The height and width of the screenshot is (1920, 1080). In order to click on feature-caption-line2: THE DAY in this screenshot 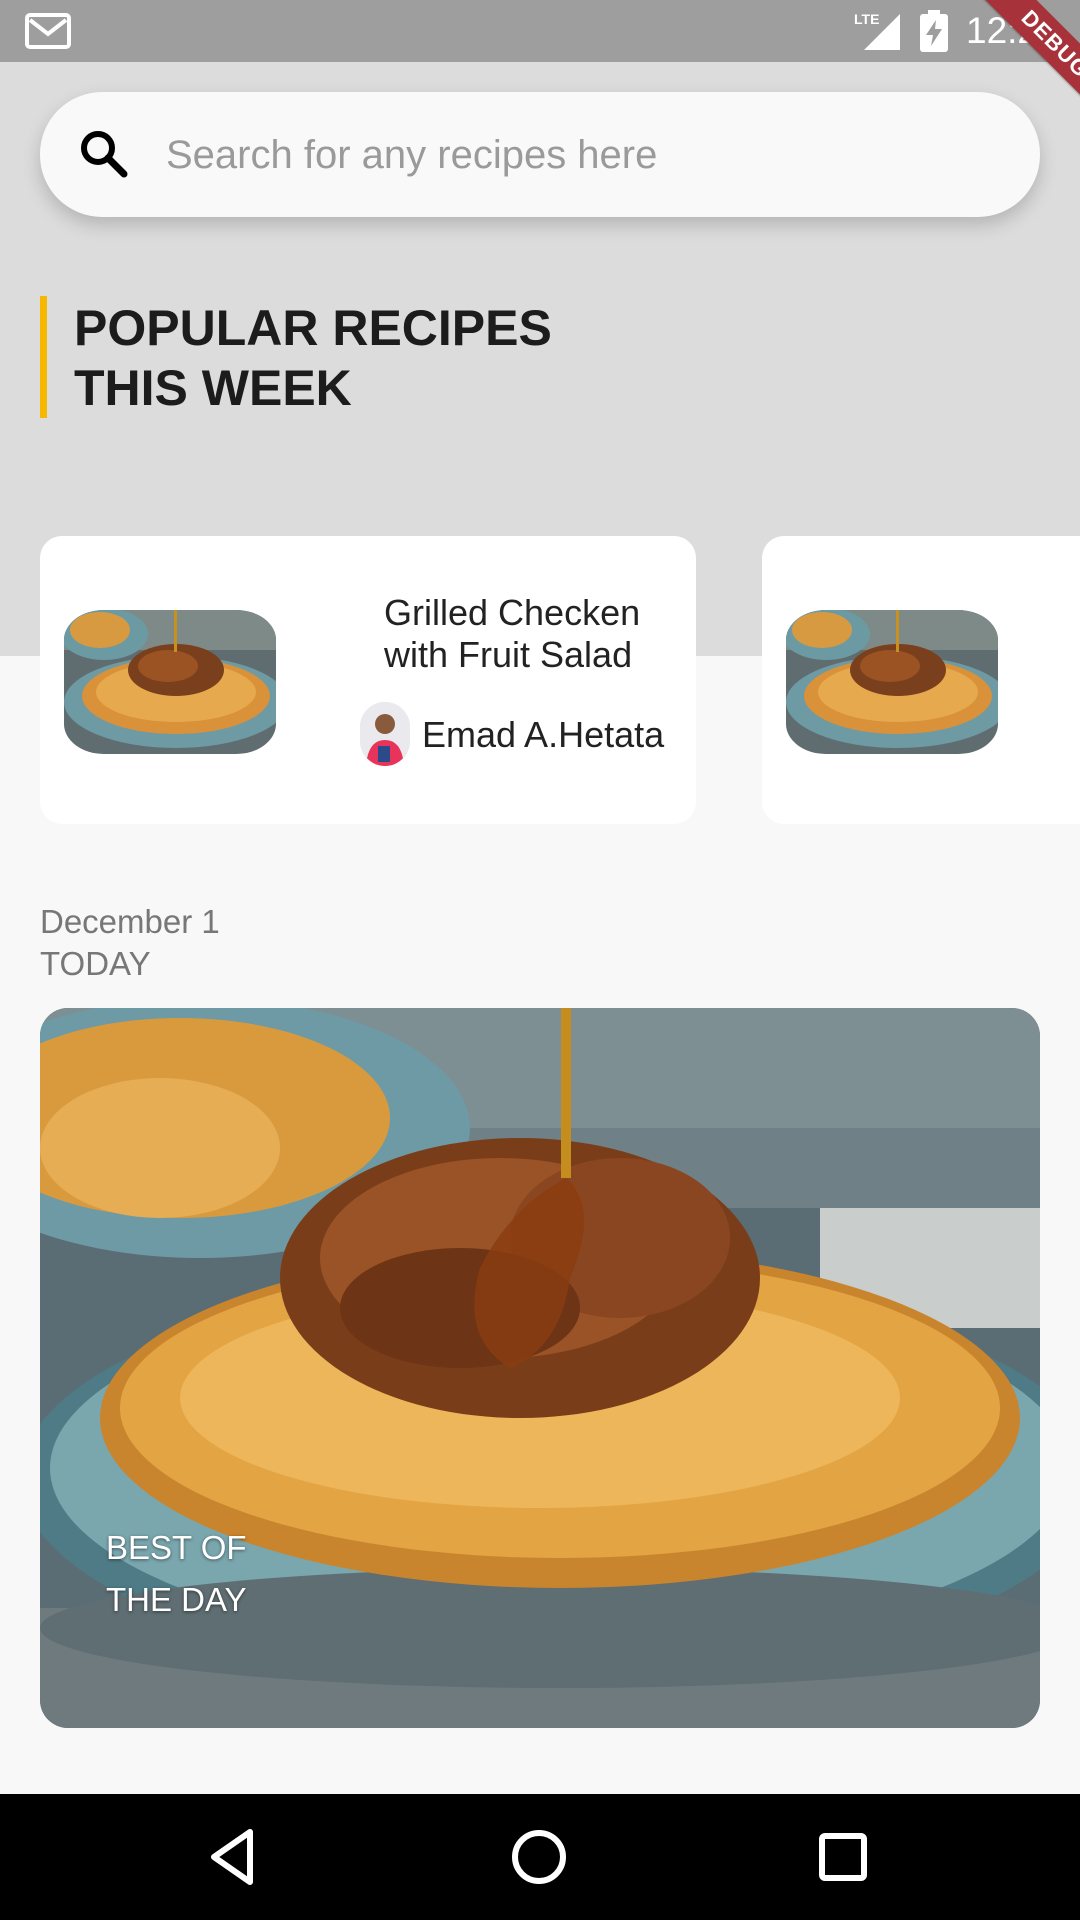, I will do `click(176, 1599)`.